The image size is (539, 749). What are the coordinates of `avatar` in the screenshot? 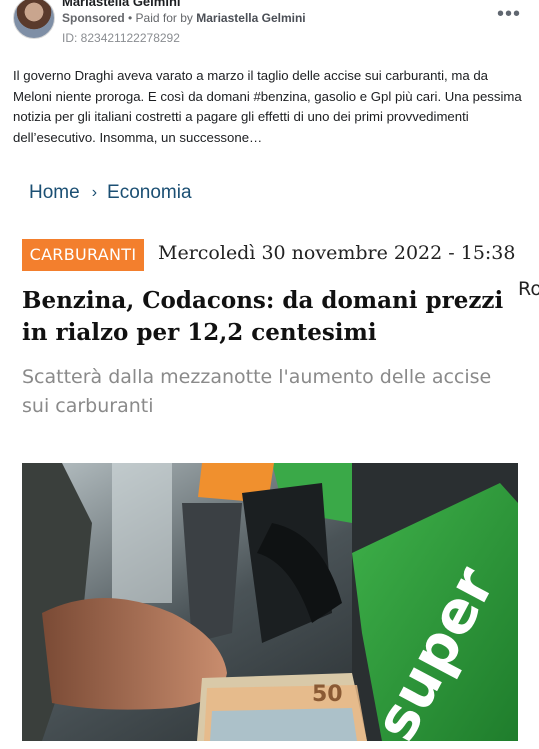 It's located at (34, 19).